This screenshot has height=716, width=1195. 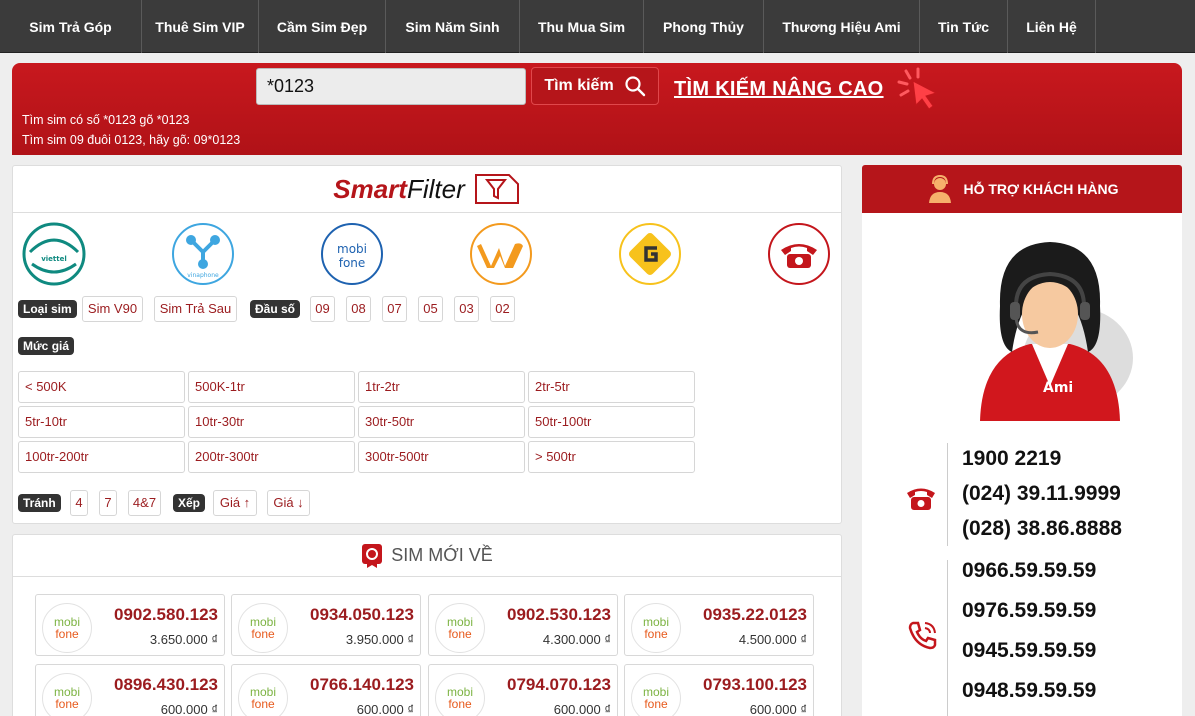 I want to click on price-range-option: 50tr-100tr, so click(x=611, y=422).